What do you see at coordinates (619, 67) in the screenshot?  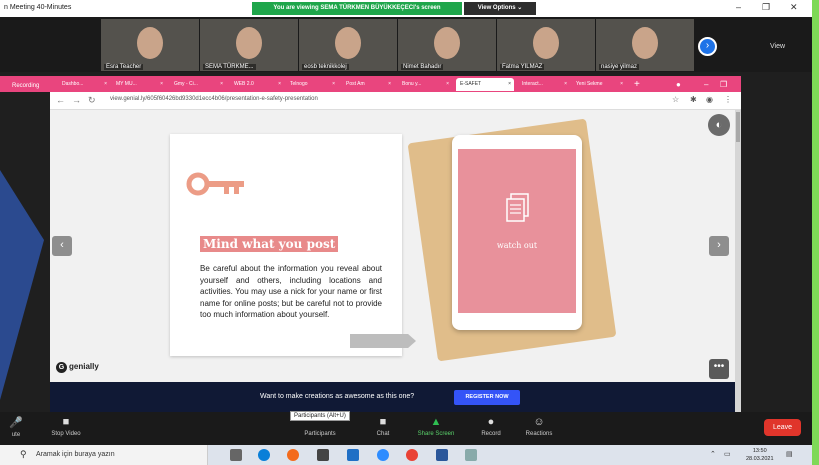 I see `participant-name: nasiye yilmaz` at bounding box center [619, 67].